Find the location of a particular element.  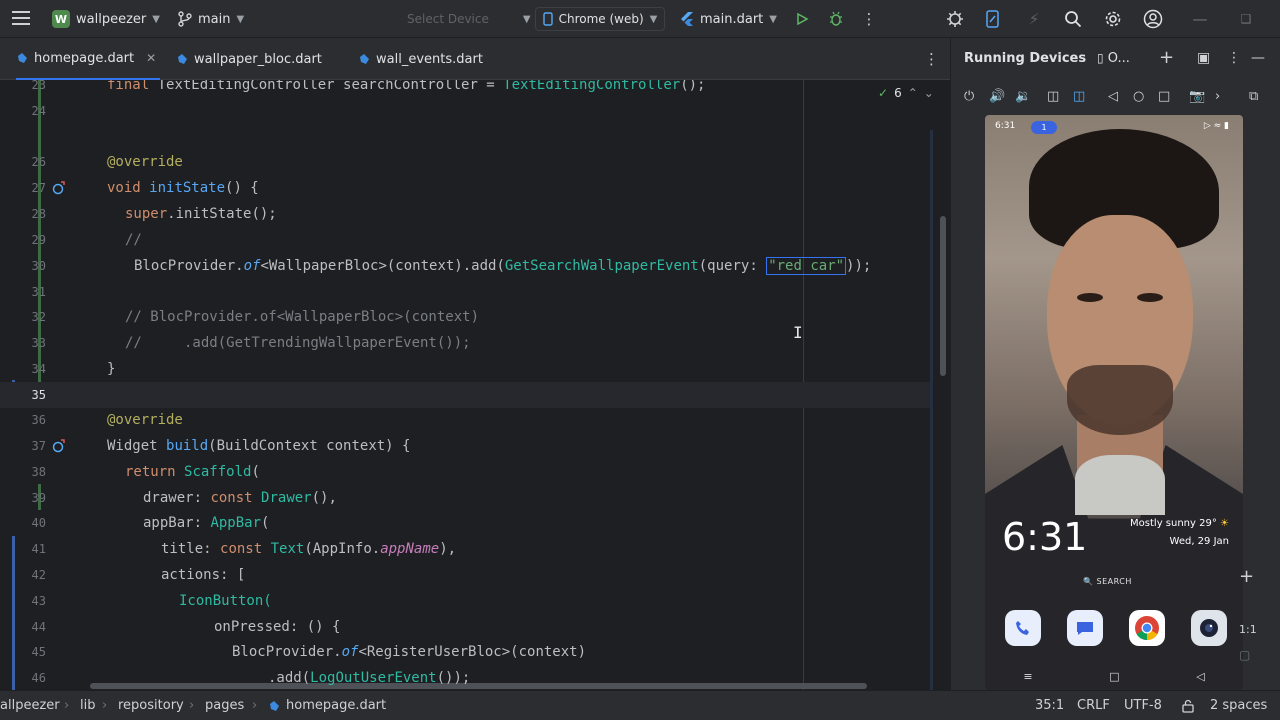

minimize-window-icon: — is located at coordinates (1200, 19).